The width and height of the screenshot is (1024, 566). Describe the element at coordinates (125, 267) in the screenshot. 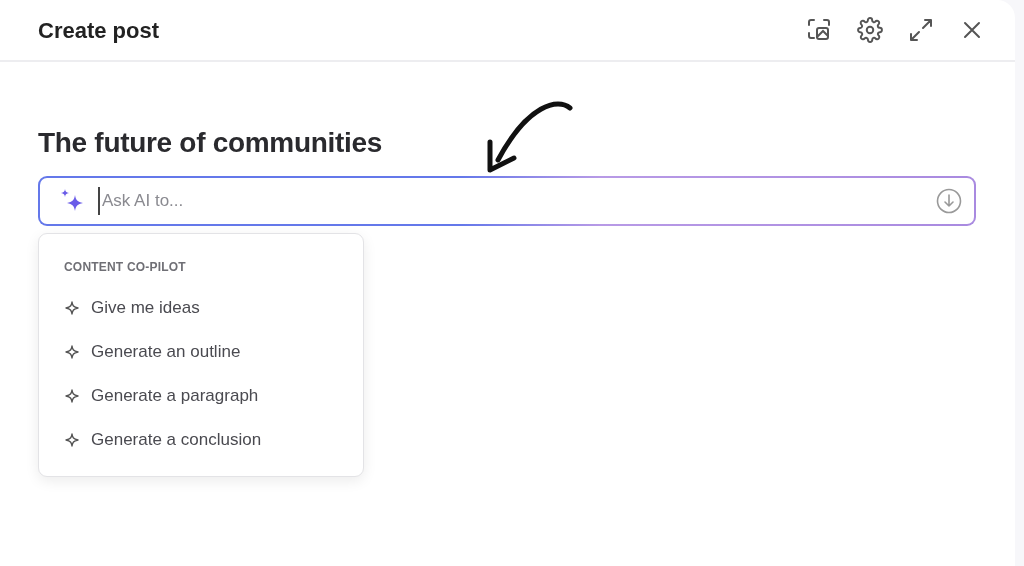

I see `menu-section-label: CONTENT CO-PILOT` at that location.